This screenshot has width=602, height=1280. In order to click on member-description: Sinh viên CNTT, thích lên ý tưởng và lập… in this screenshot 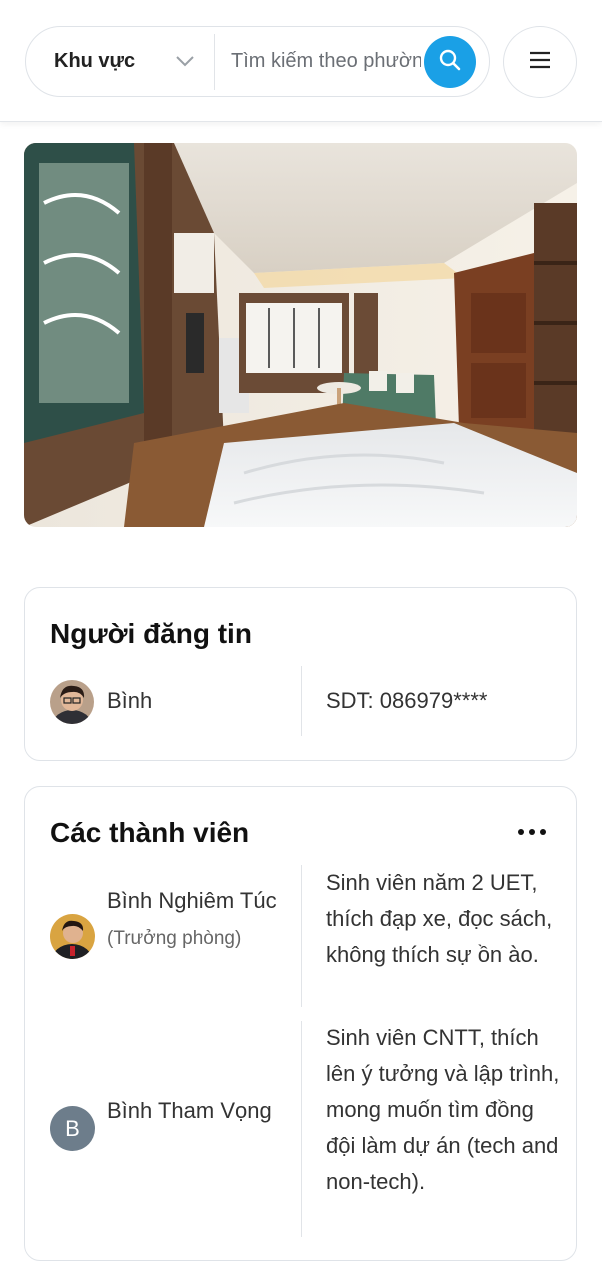, I will do `click(443, 1109)`.